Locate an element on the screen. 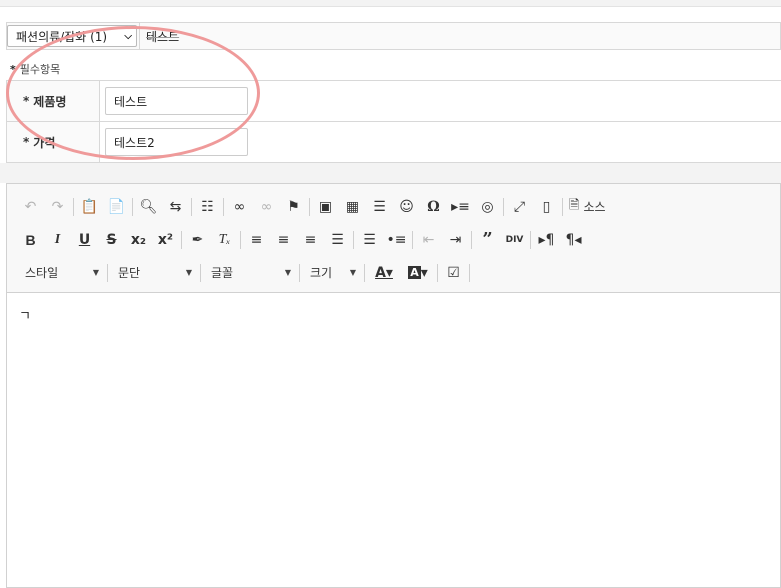  underline-icon: U is located at coordinates (84, 240).